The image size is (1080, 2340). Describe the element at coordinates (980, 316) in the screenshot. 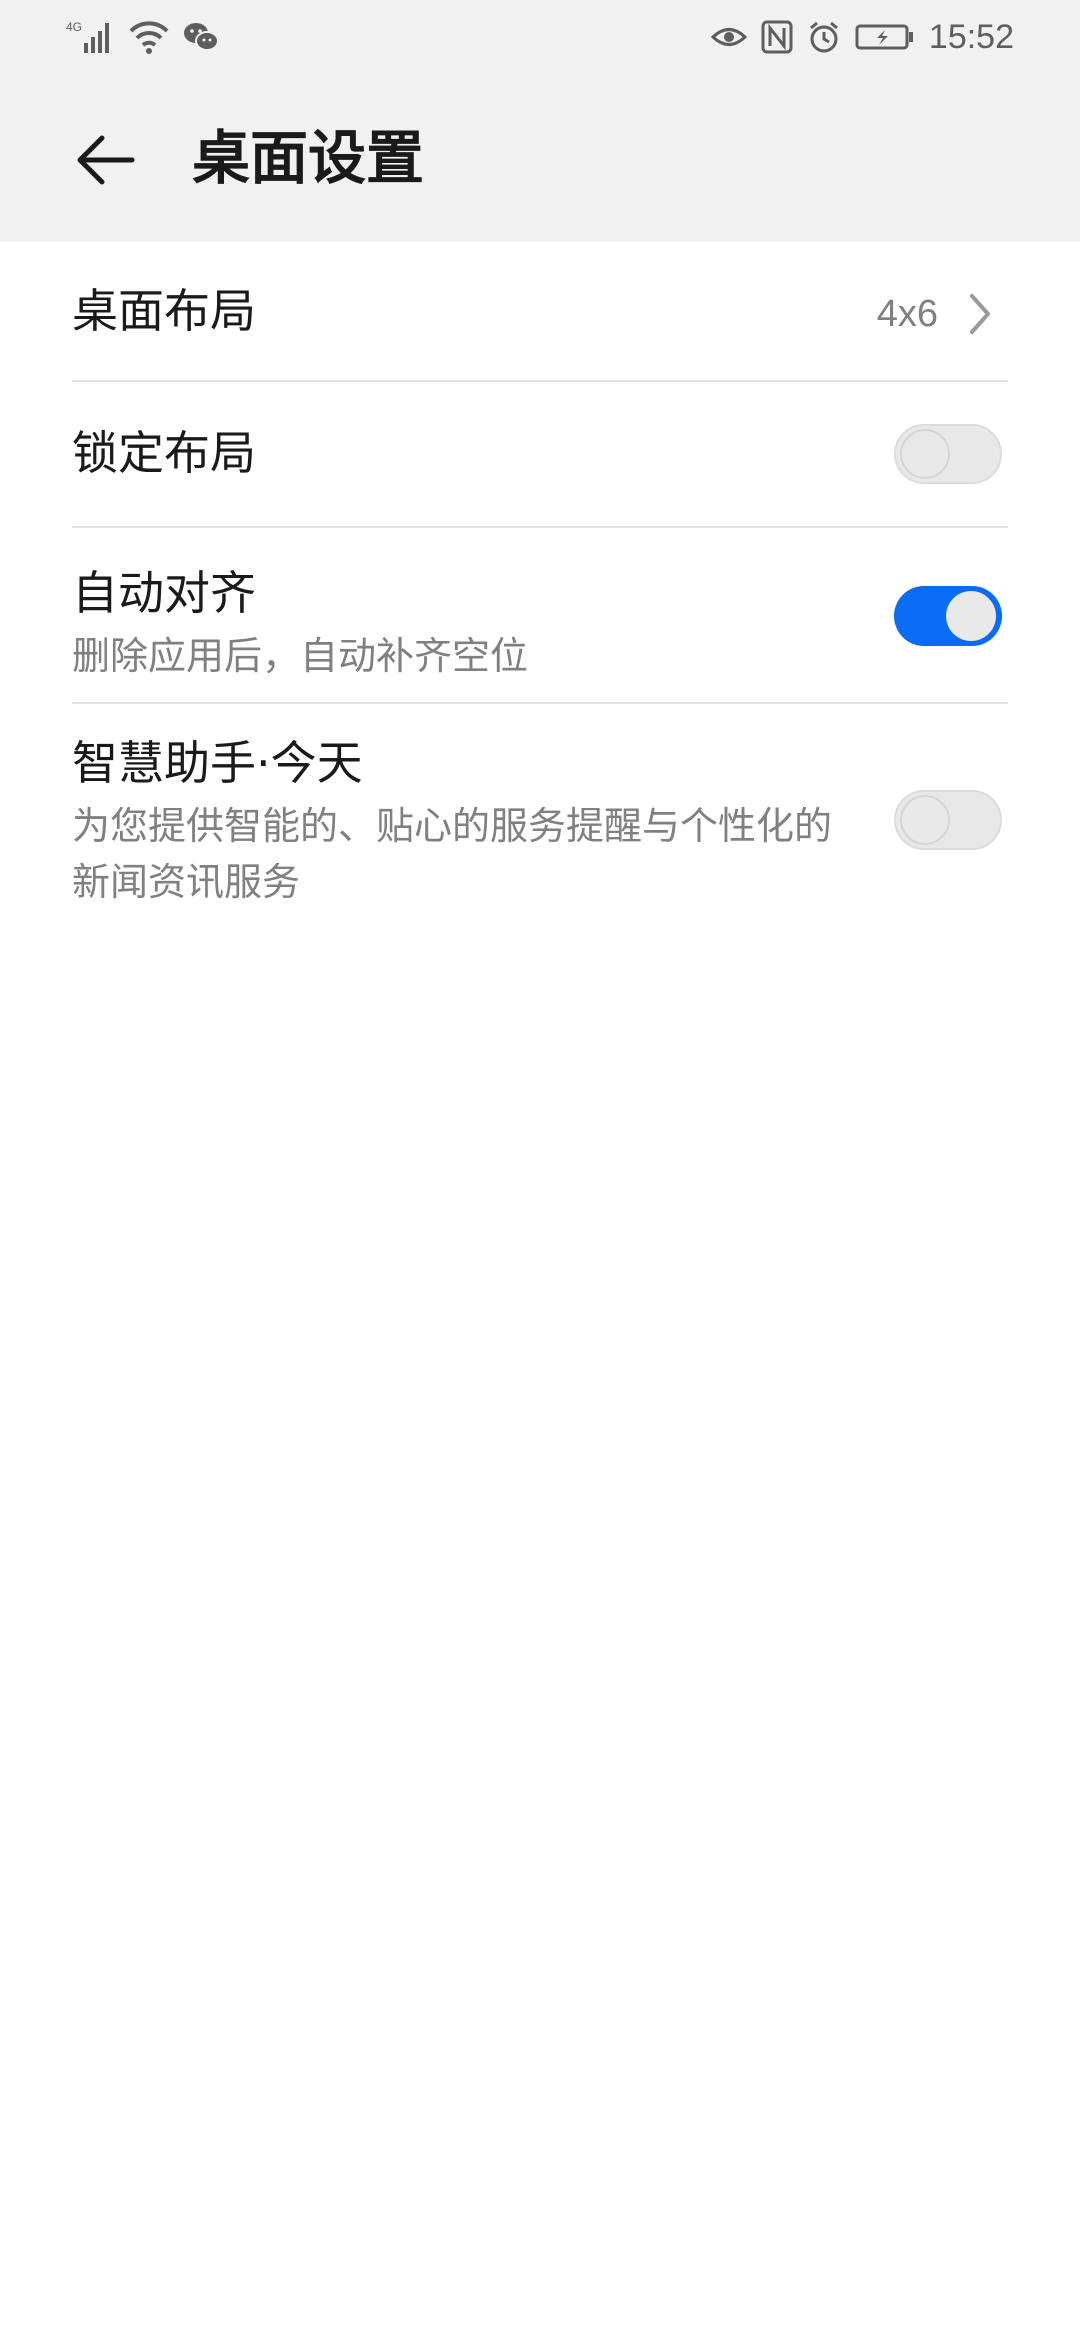

I see `chevron-right-icon` at that location.